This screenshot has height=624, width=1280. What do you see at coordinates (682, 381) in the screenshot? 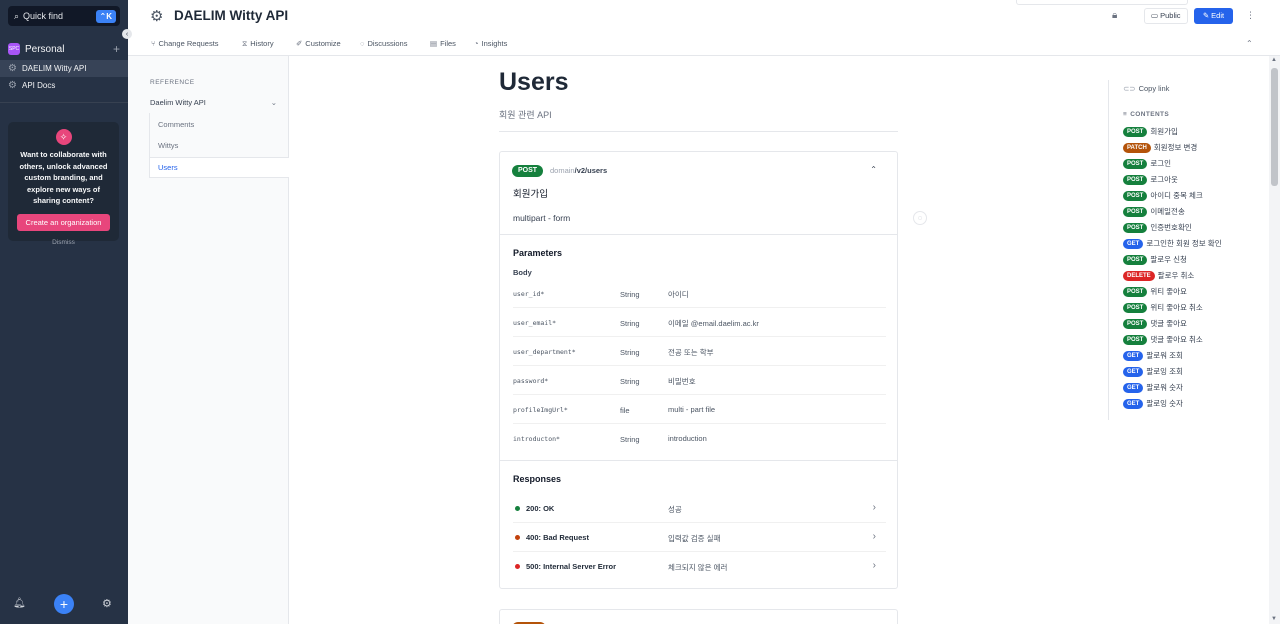
I see `param-desc: 비밀번호` at bounding box center [682, 381].